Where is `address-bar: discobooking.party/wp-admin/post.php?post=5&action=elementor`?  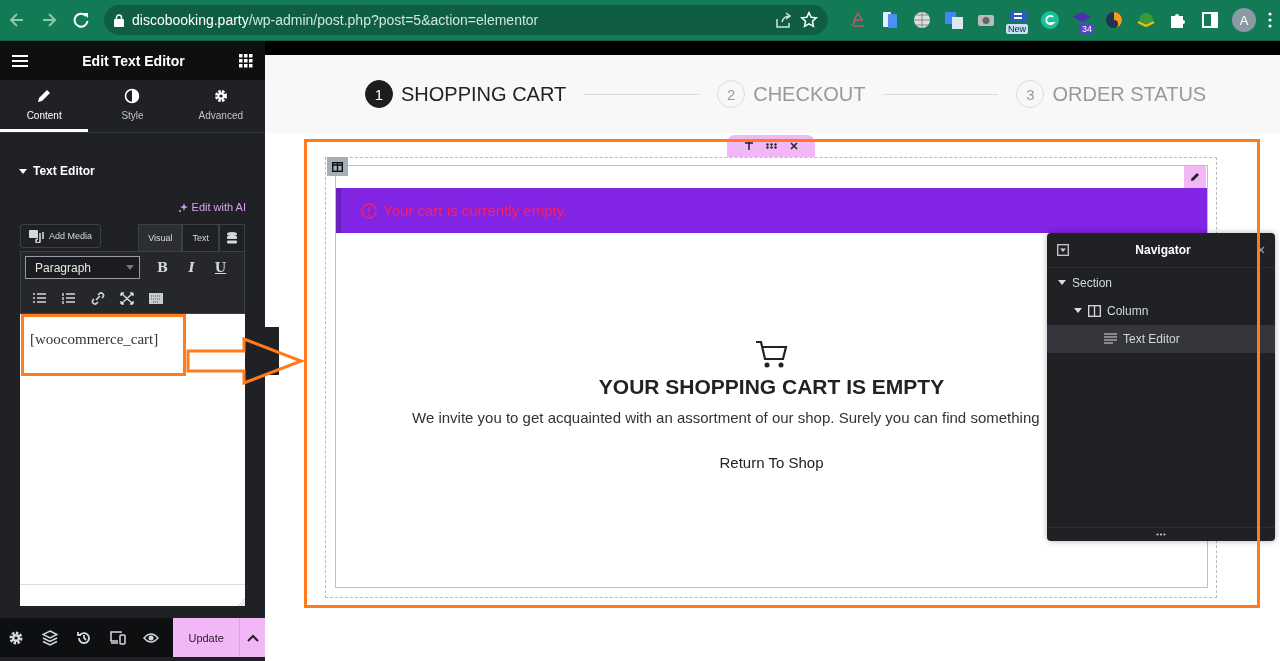
address-bar: discobooking.party/wp-admin/post.php?post=5&action=elementor is located at coordinates (466, 20).